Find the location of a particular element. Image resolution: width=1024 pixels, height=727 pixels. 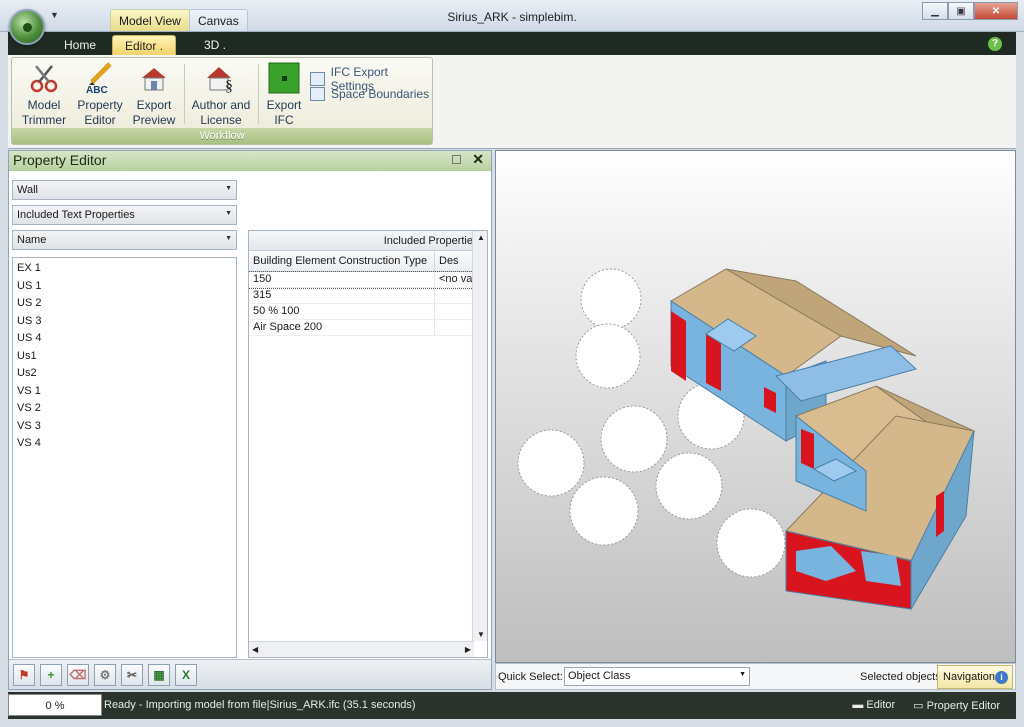

scroll-up-icon: ▲ is located at coordinates (481, 237).